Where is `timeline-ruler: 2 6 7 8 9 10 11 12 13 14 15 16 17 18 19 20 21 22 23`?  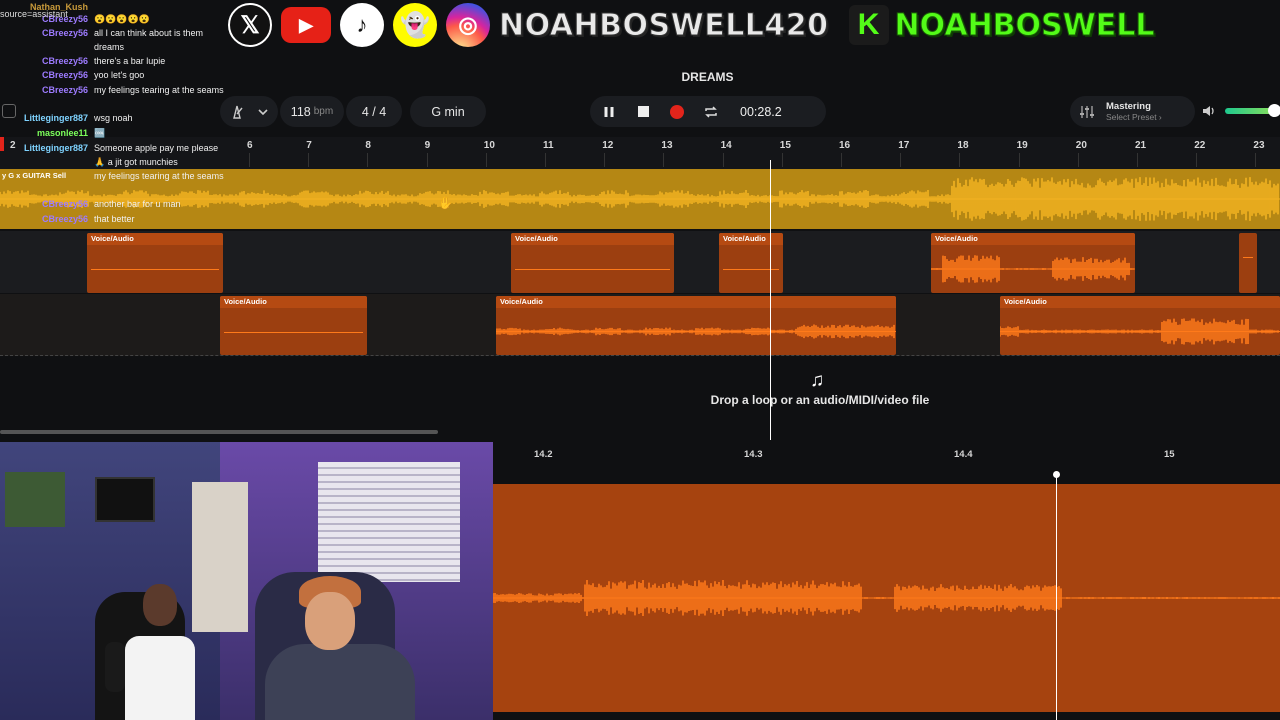
timeline-ruler: 2 6 7 8 9 10 11 12 13 14 15 16 17 18 19 20 21 22 23 is located at coordinates (640, 153).